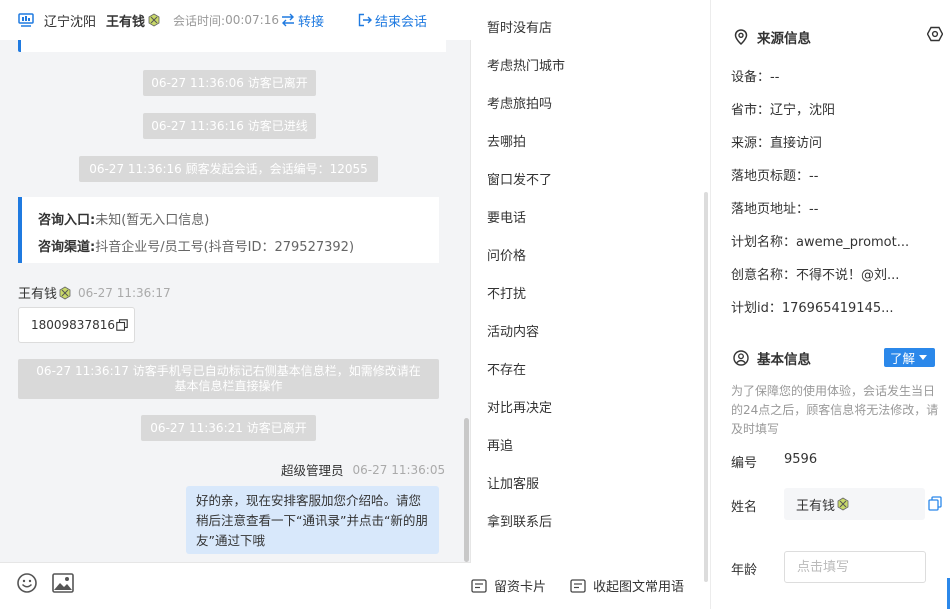 Image resolution: width=950 pixels, height=609 pixels. I want to click on quick-reply-item: 问价格, so click(526, 257).